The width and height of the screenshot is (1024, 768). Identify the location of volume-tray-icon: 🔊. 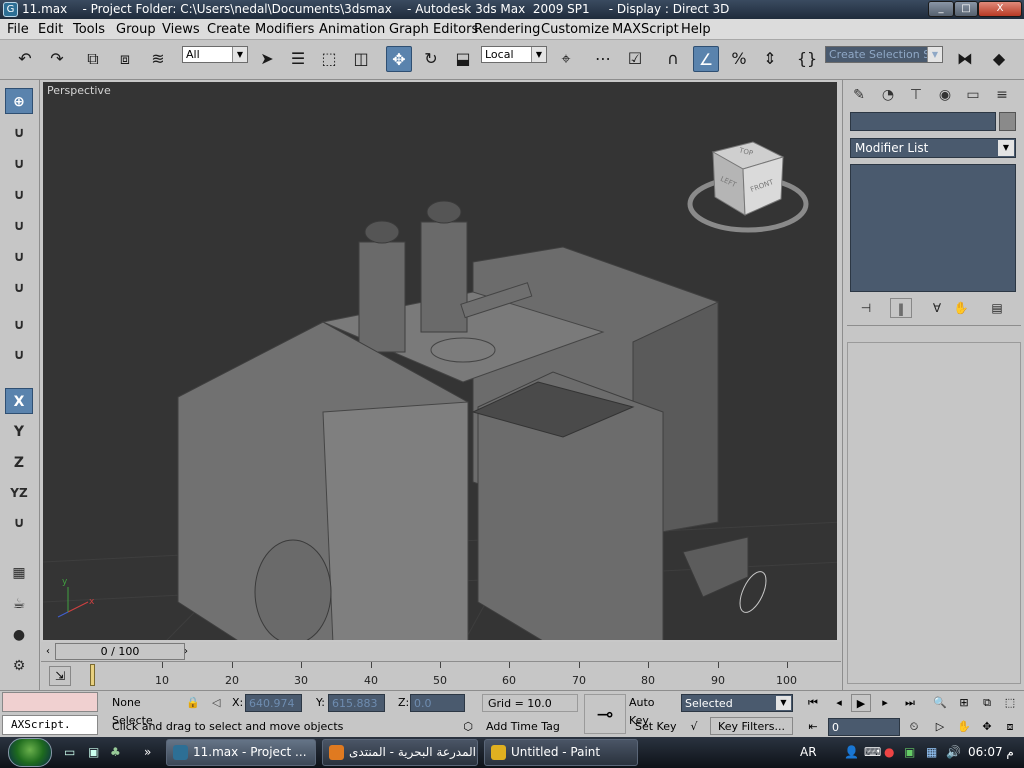
(953, 752).